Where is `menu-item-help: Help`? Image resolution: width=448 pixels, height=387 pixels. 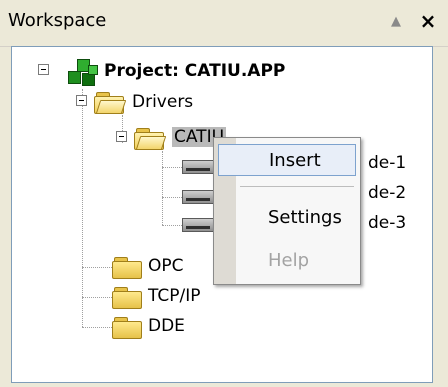
menu-item-help: Help is located at coordinates (287, 260).